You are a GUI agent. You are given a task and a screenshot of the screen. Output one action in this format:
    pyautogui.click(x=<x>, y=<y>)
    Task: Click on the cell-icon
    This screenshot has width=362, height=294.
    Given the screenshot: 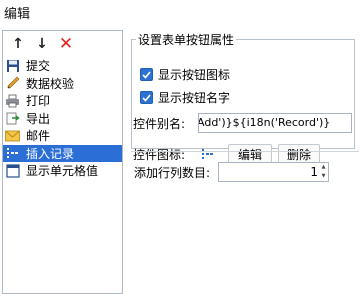 What is the action you would take?
    pyautogui.click(x=12, y=170)
    